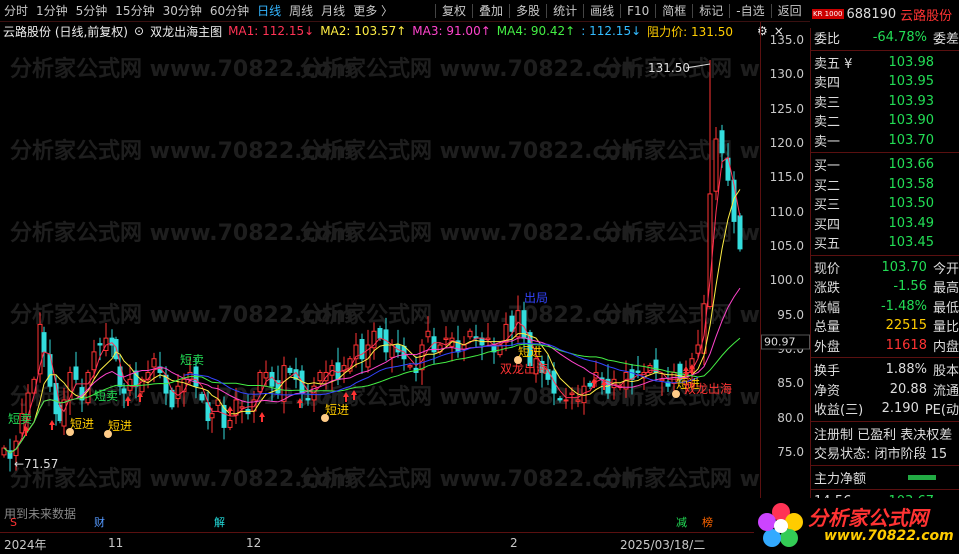 The height and width of the screenshot is (554, 959). Describe the element at coordinates (690, 31) in the screenshot. I see `resistance-value: 阻力价: 131.50` at that location.